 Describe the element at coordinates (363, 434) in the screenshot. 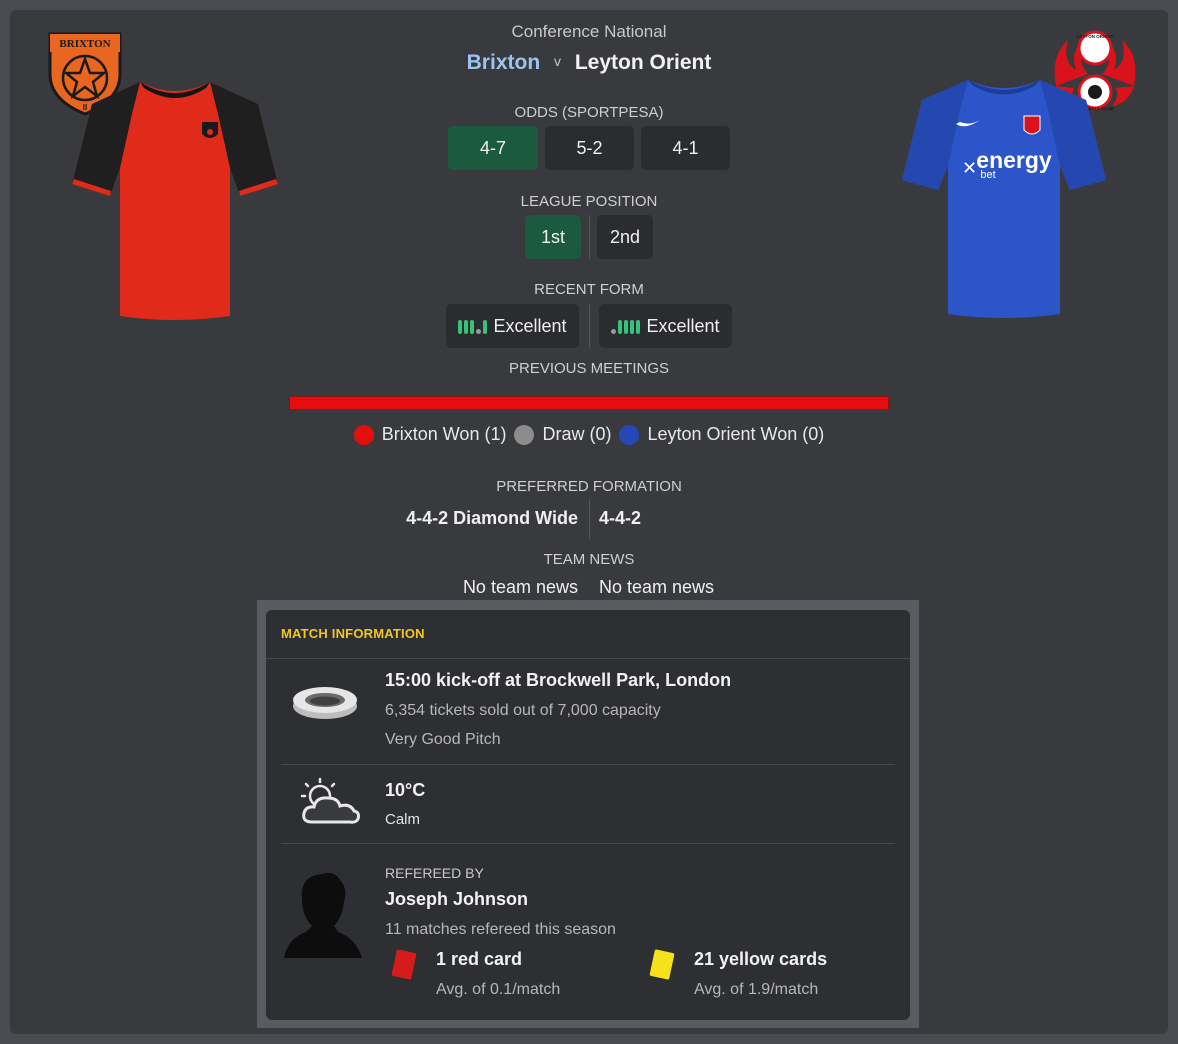

I see `home-color-dot-icon` at that location.